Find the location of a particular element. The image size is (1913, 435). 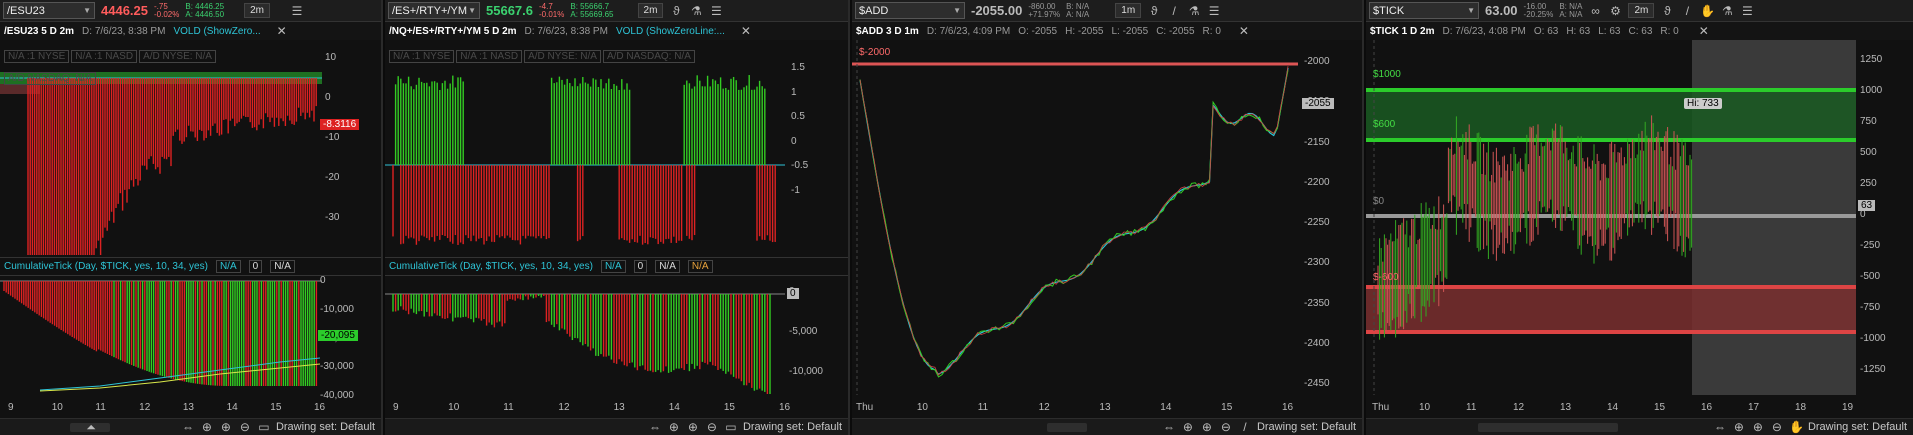

axis-tick-label: 750 is located at coordinates (1868, 121).